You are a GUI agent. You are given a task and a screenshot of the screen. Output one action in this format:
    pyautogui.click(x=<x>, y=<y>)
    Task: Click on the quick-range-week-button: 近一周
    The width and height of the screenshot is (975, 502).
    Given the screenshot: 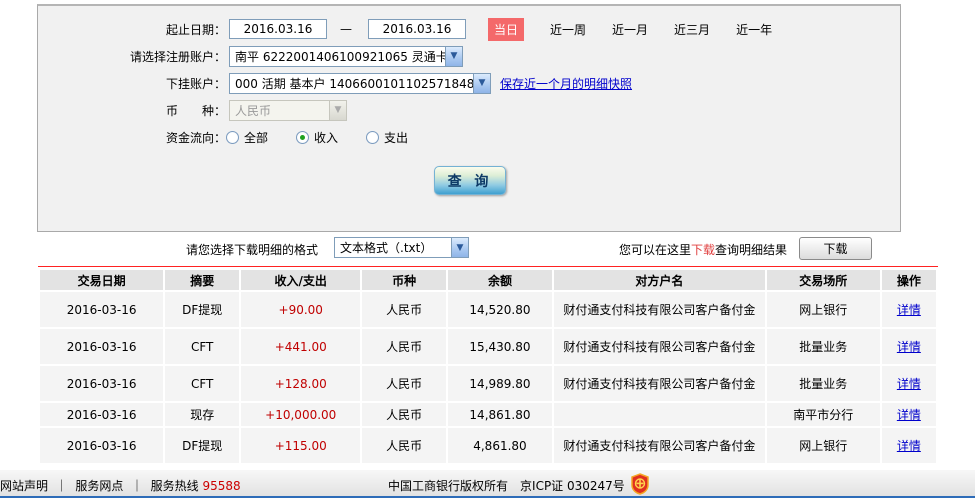 What is the action you would take?
    pyautogui.click(x=568, y=29)
    